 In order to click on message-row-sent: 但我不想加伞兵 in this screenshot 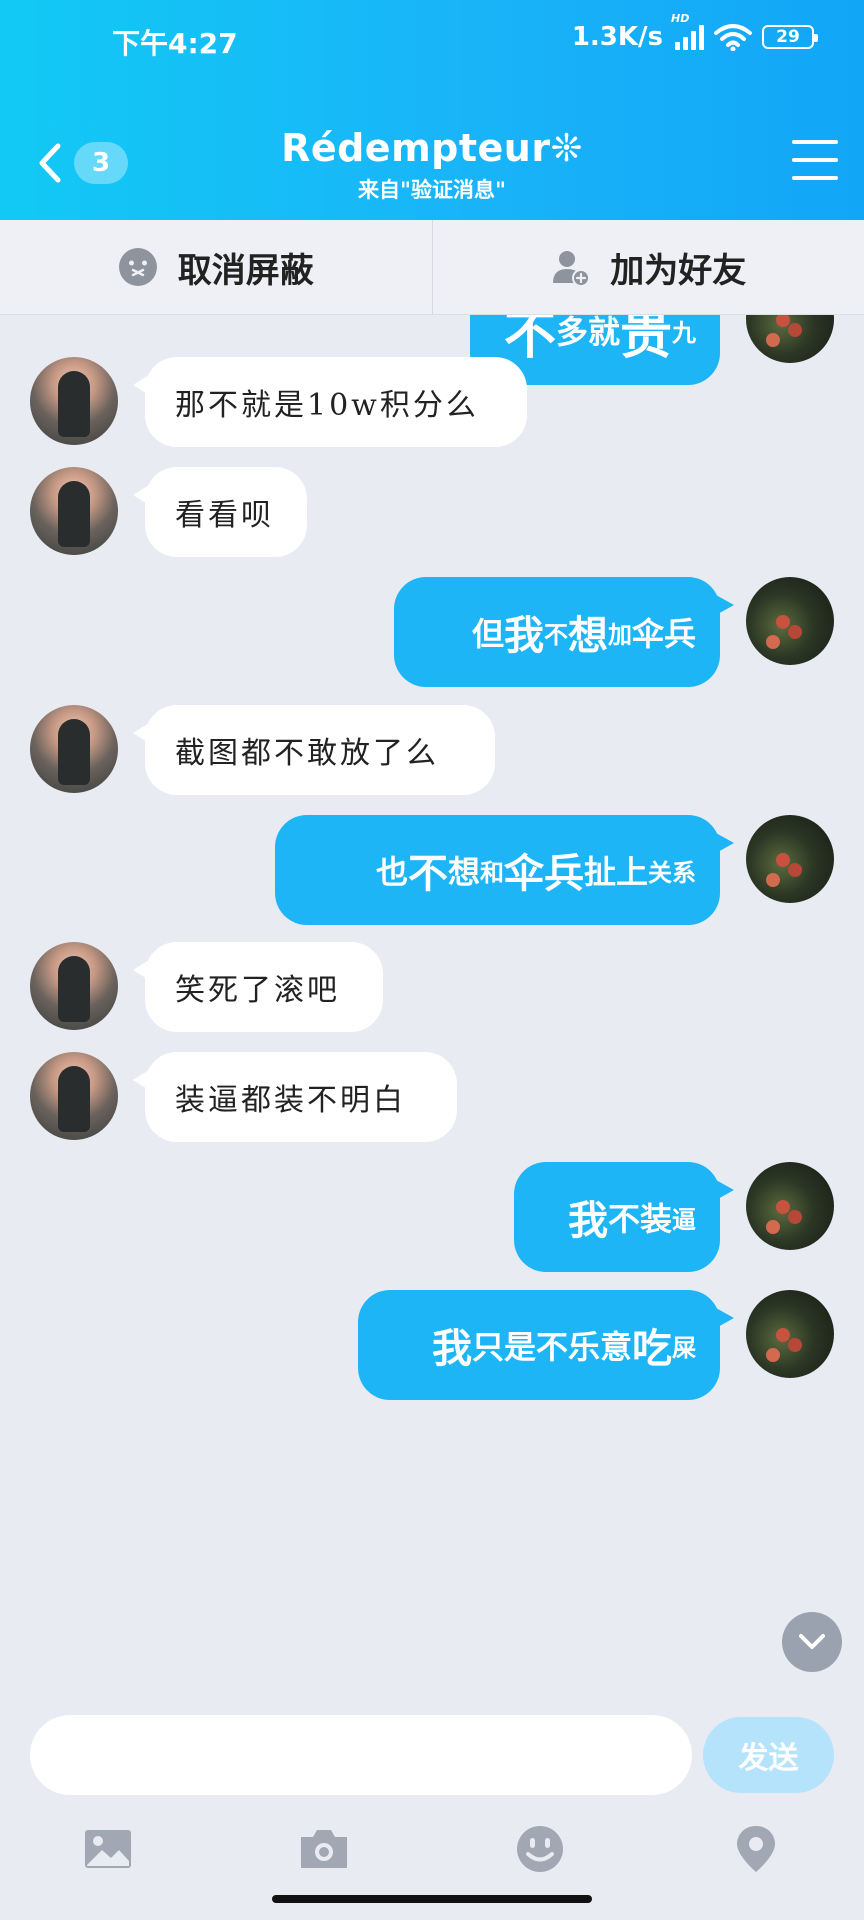, I will do `click(432, 632)`.